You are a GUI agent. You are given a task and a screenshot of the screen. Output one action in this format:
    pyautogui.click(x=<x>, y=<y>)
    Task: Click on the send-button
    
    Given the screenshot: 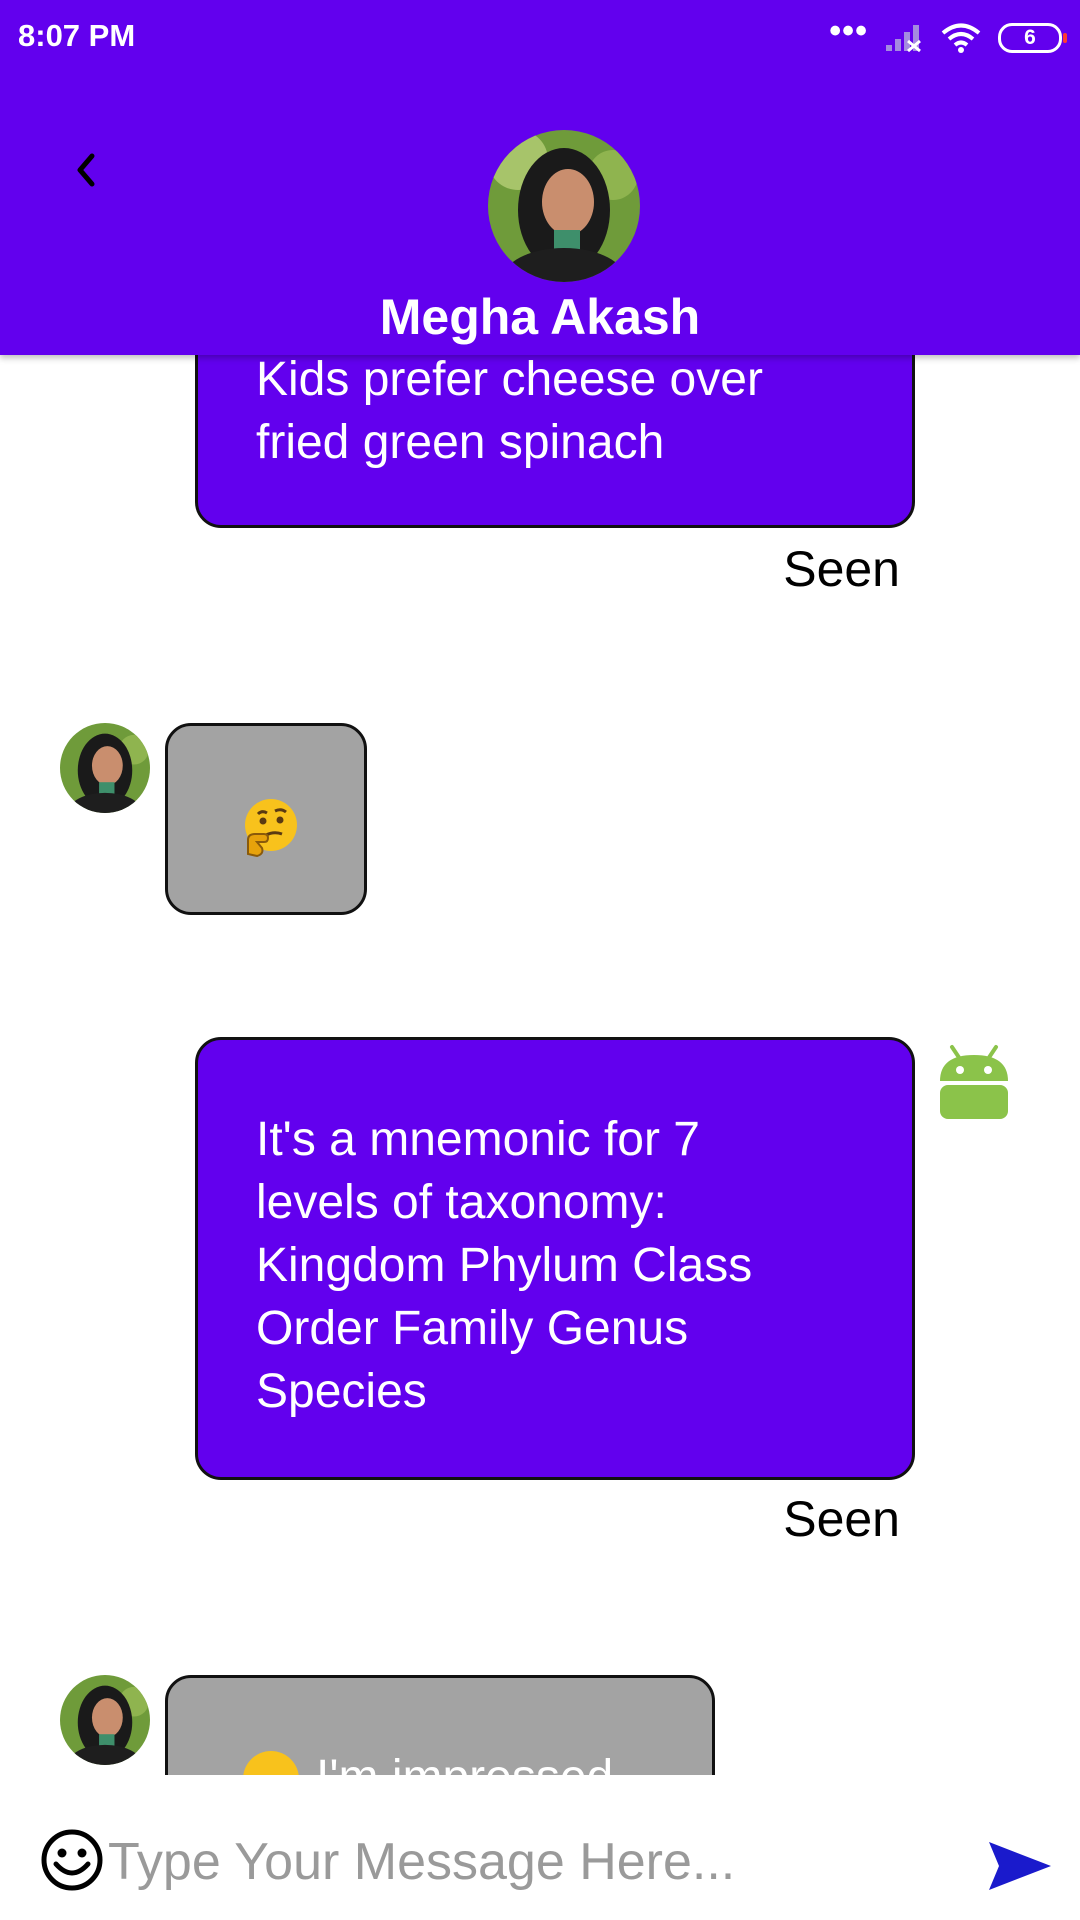 What is the action you would take?
    pyautogui.click(x=1020, y=1866)
    